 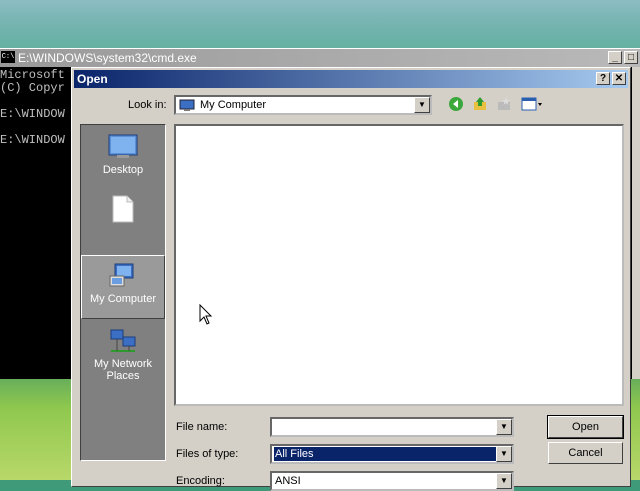 I want to click on desktop-icon, so click(x=123, y=146).